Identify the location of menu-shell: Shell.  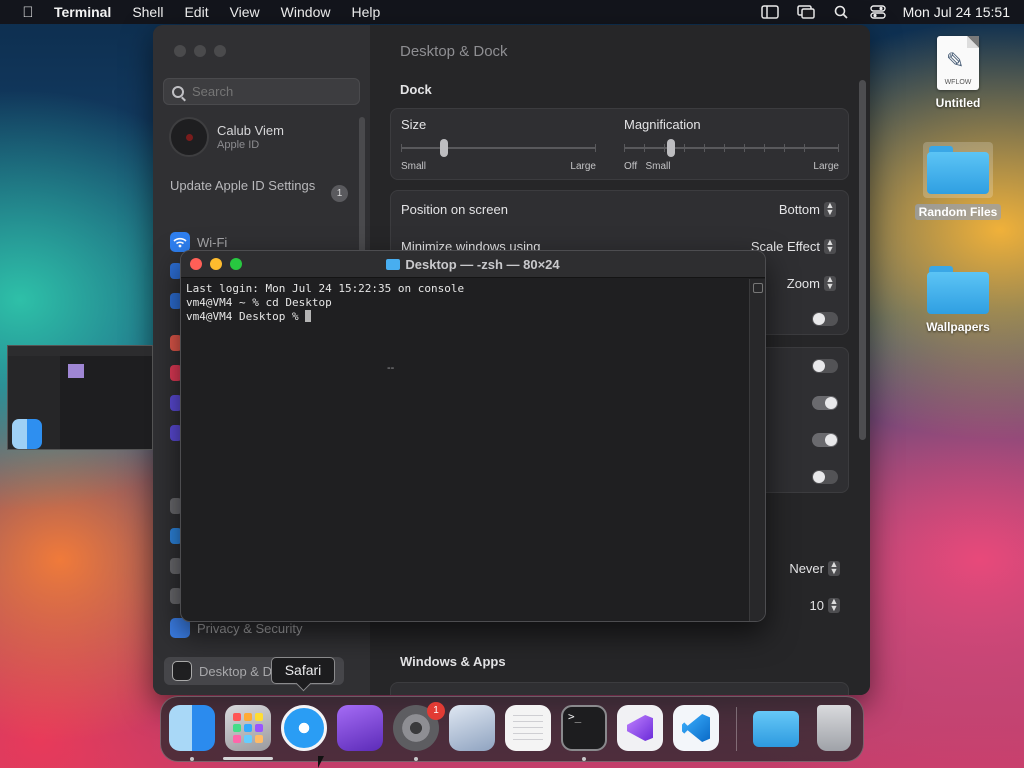
(147, 12).